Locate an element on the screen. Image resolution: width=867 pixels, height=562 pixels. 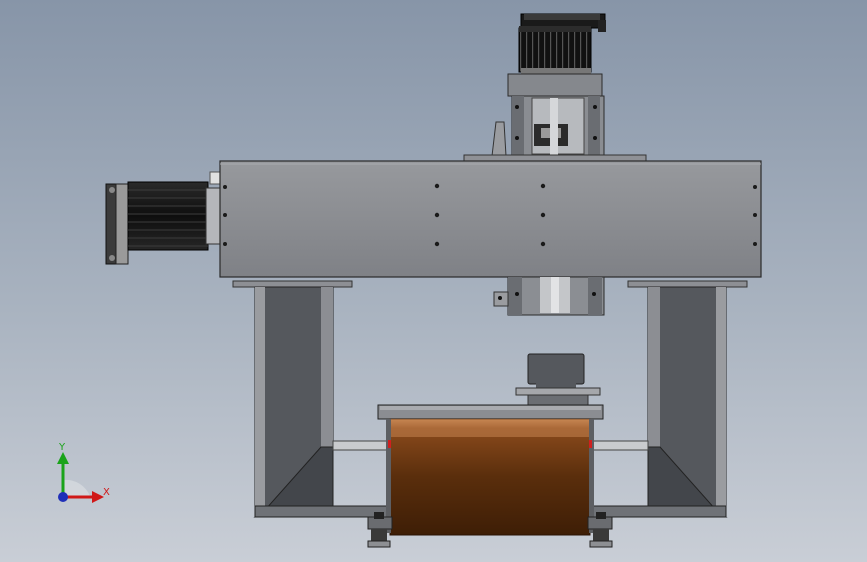
gantry-beam is located at coordinates (490, 224).